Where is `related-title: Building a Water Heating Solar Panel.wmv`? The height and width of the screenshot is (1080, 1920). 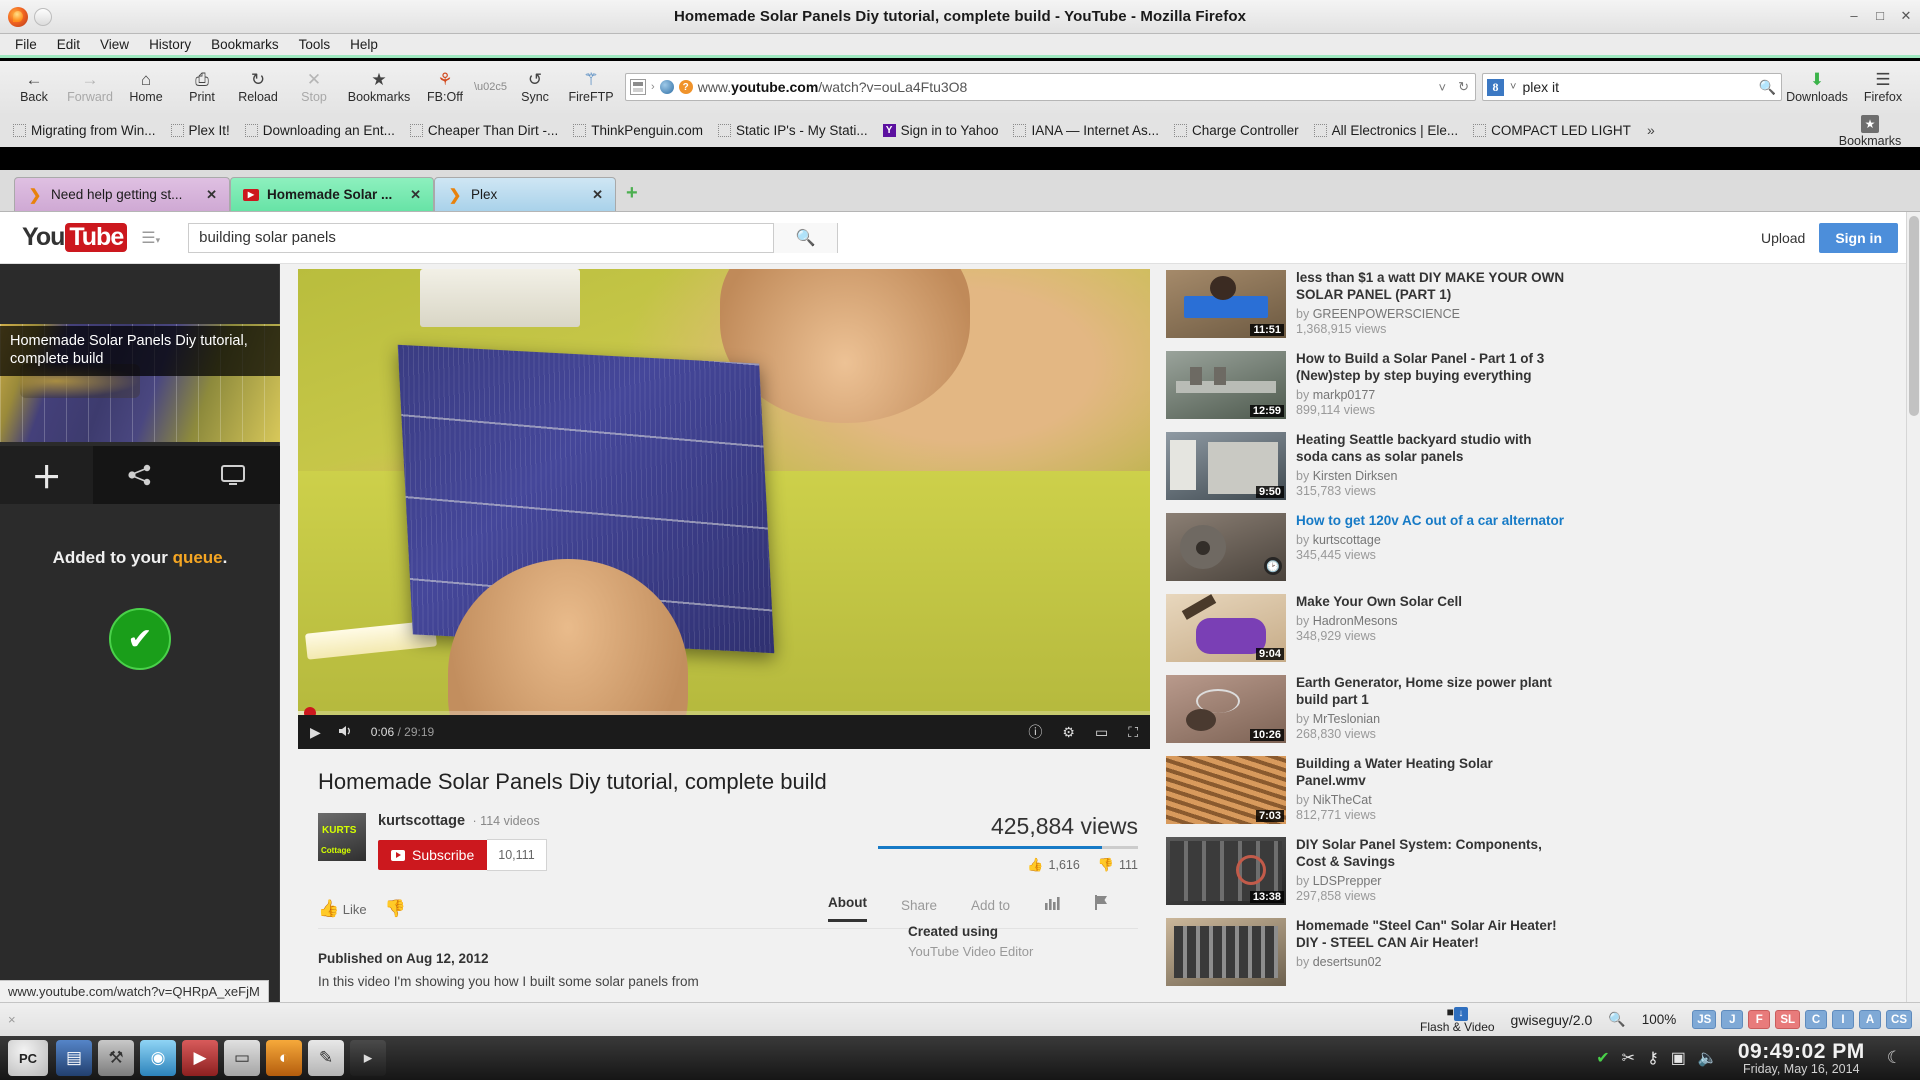
related-title: Building a Water Heating Solar Panel.wmv is located at coordinates (1431, 773).